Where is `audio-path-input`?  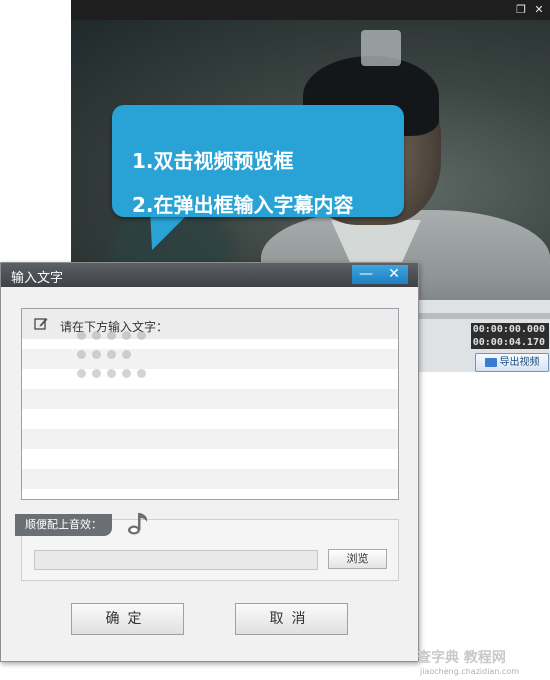 audio-path-input is located at coordinates (176, 560).